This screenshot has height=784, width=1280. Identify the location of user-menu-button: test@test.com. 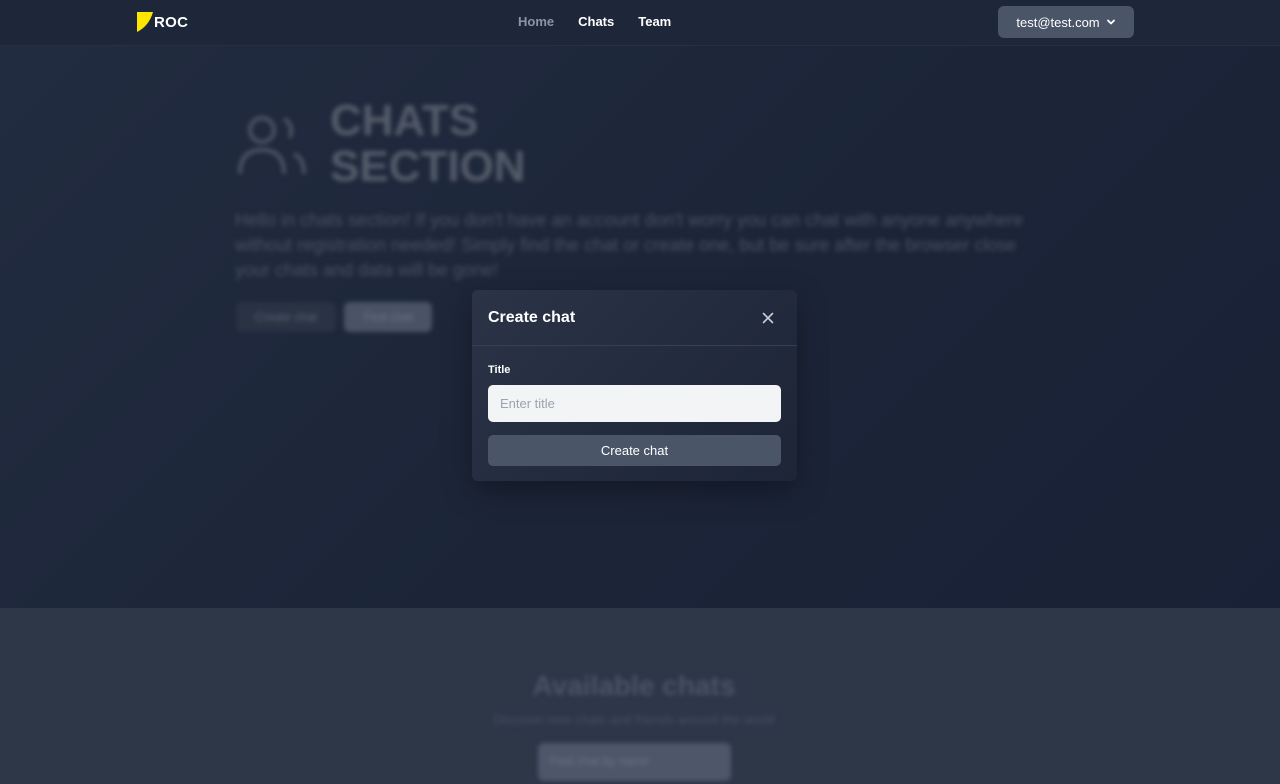
(1066, 22).